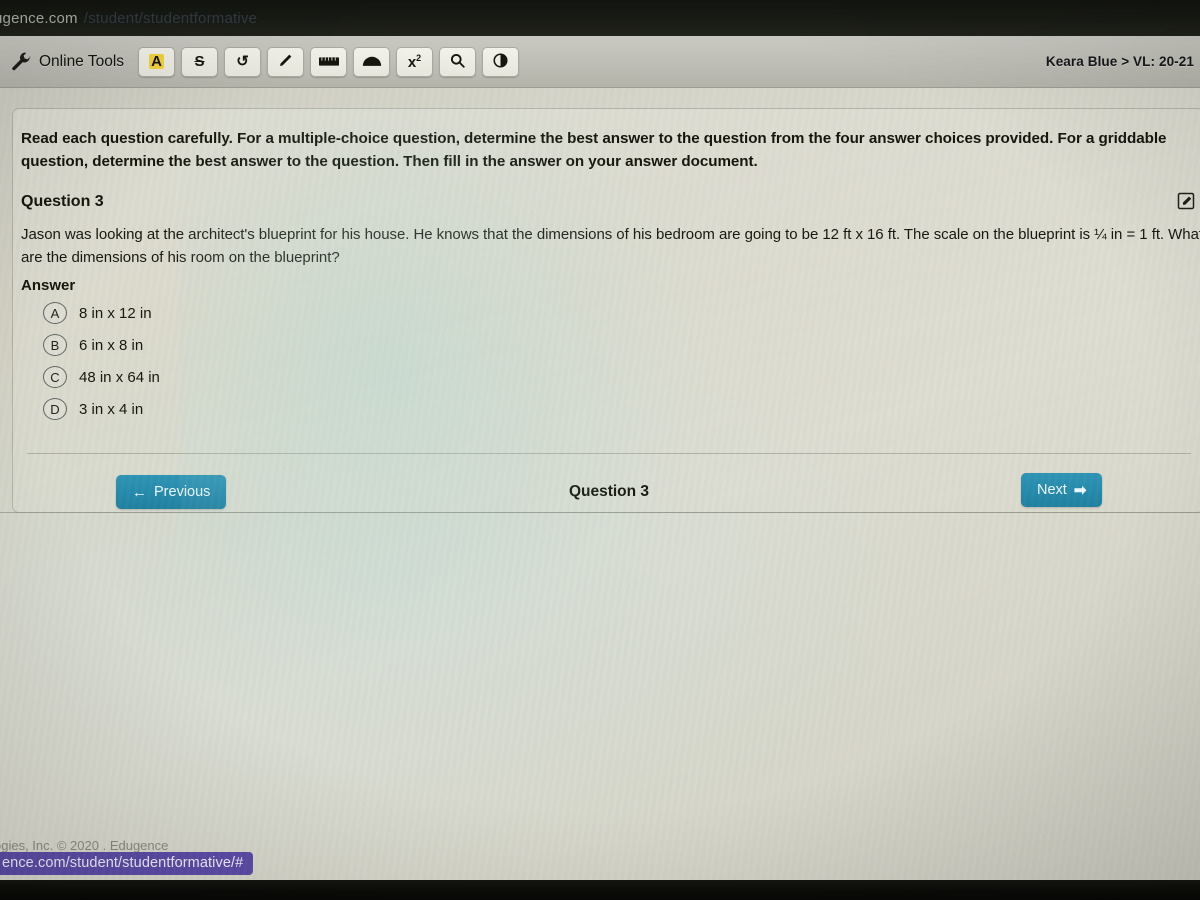  I want to click on strikethrough-tool-button: S, so click(200, 61).